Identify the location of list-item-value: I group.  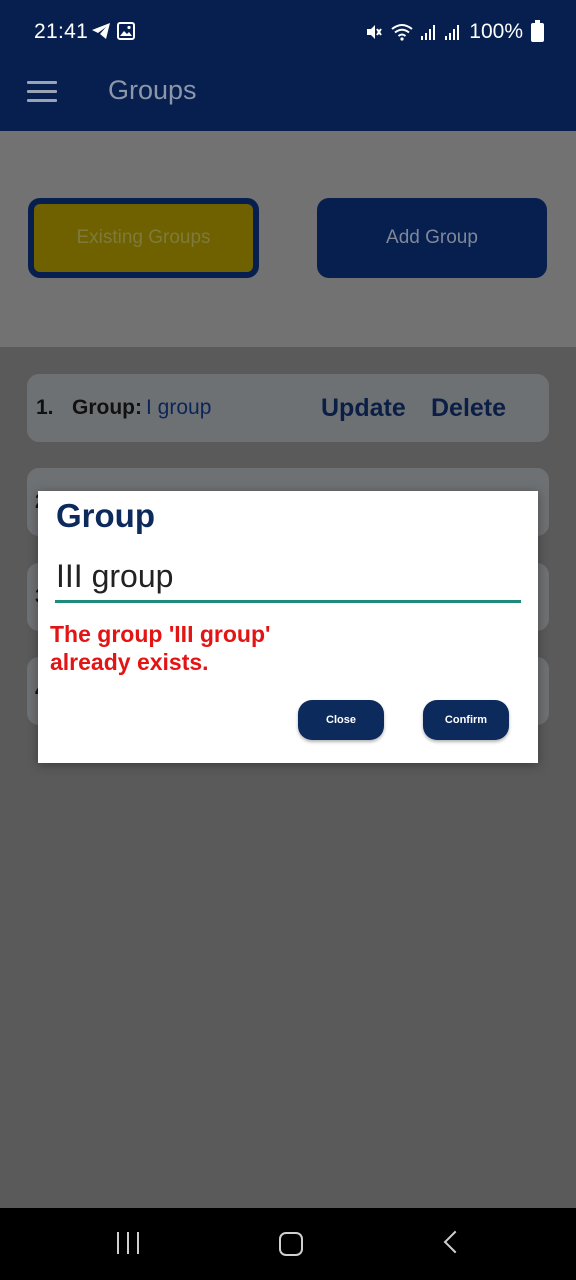
(179, 407).